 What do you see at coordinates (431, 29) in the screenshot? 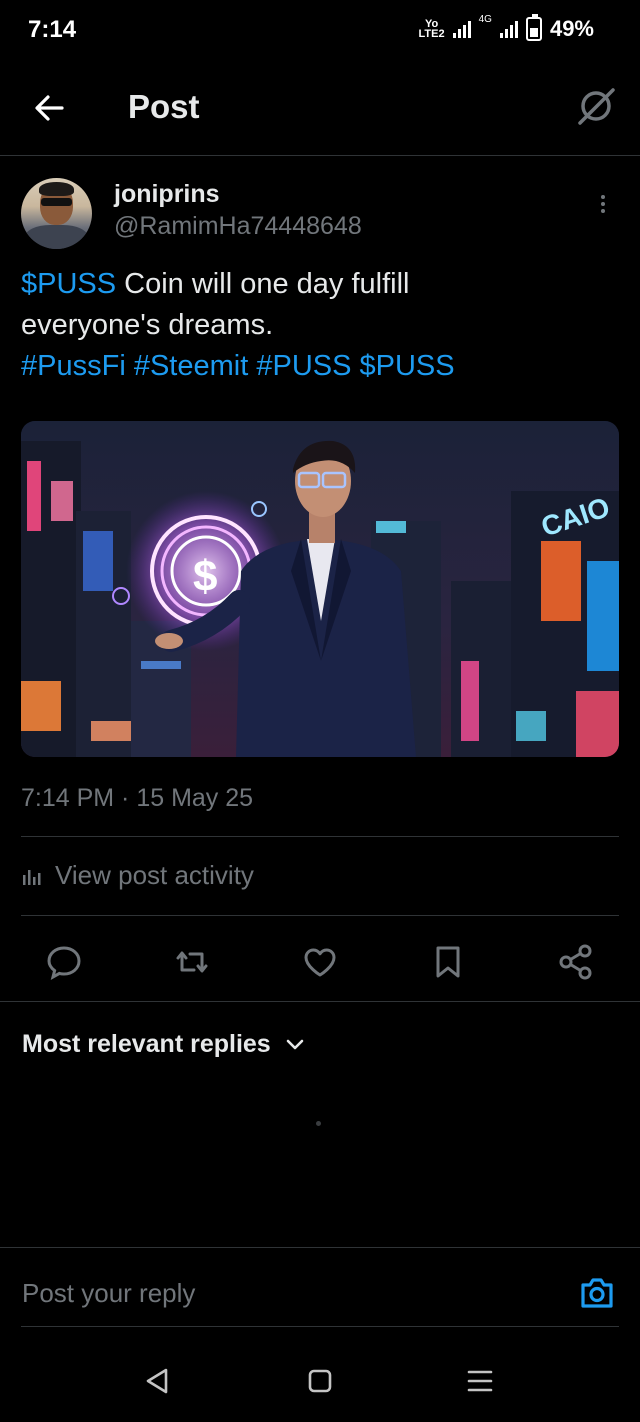
I see `volte-badge: Yo LTE2` at bounding box center [431, 29].